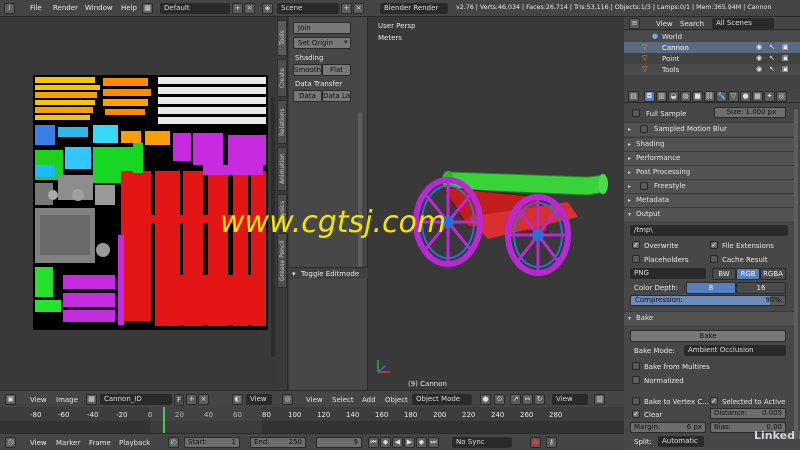 The image size is (800, 450). I want to click on start-frame-field: Start: 1, so click(212, 442).